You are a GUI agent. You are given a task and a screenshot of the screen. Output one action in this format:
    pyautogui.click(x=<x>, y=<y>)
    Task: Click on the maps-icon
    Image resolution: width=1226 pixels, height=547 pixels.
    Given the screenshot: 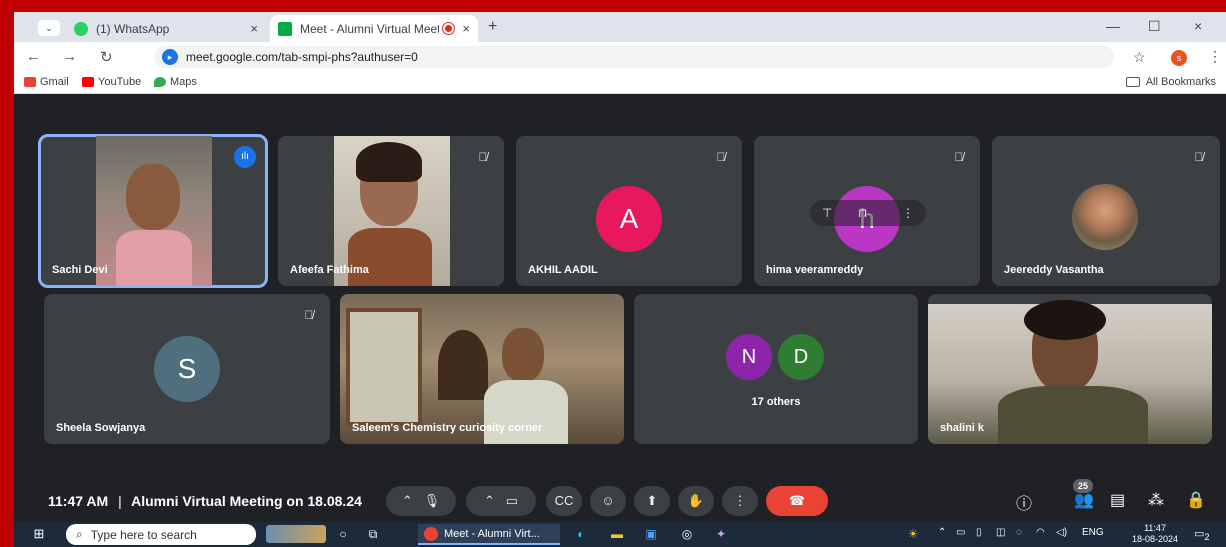 What is the action you would take?
    pyautogui.click(x=160, y=82)
    